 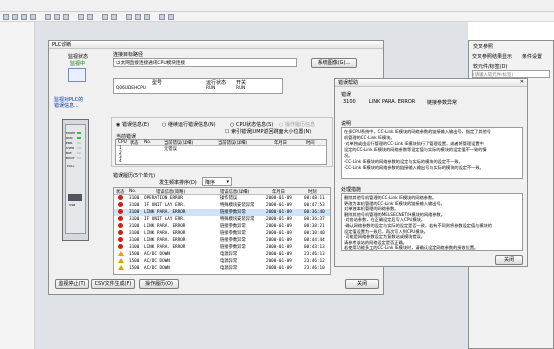 I want to click on history-cell-short: OPERATION ERROR, so click(x=163, y=198).